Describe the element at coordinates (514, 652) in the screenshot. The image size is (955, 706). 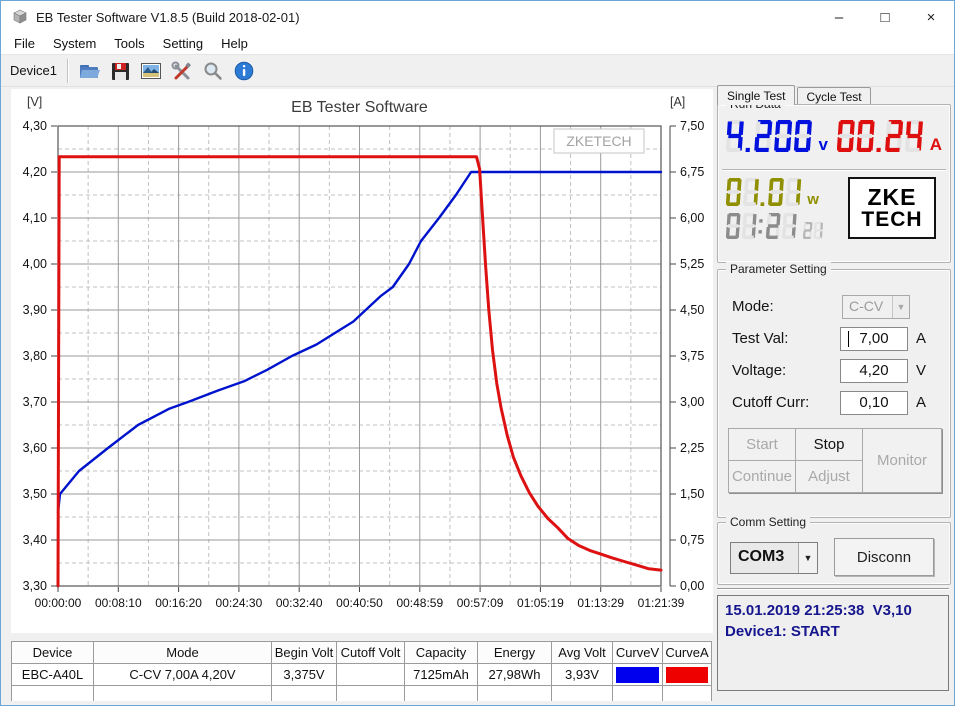
I see `column-header: Energy` at that location.